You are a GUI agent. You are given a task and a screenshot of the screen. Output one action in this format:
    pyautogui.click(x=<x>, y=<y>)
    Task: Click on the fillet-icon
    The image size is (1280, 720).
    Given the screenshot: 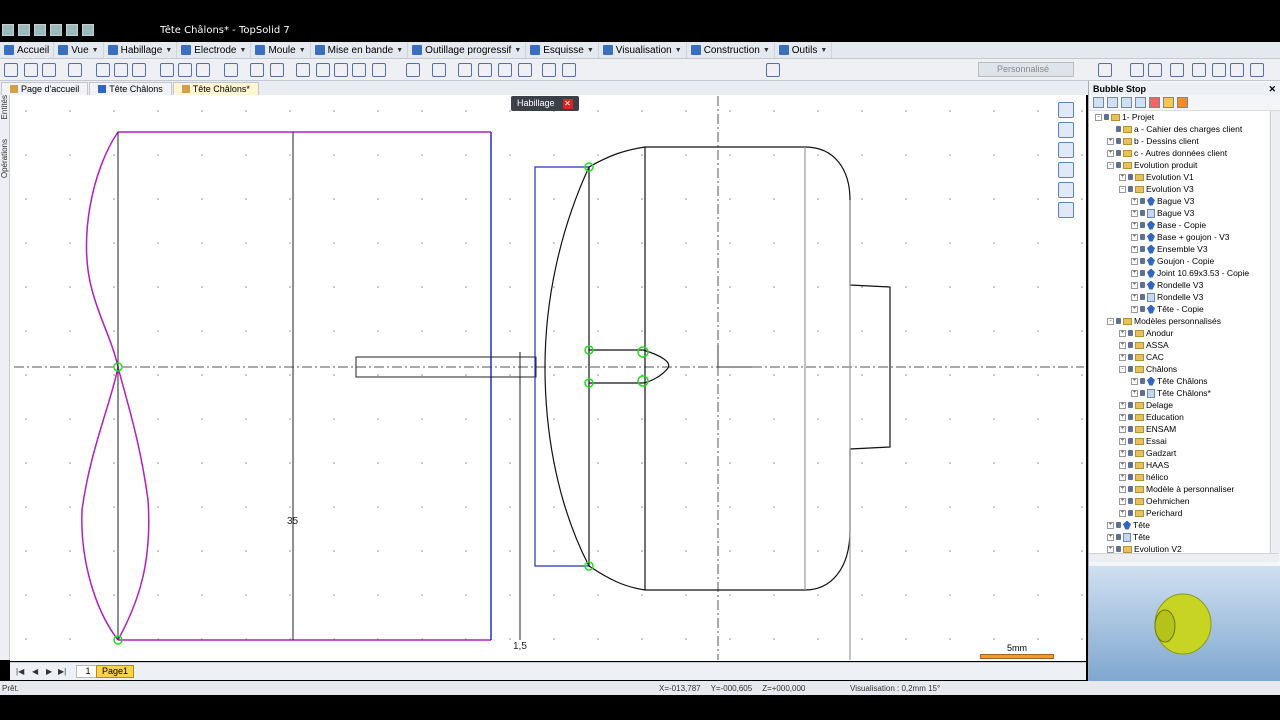 What is the action you would take?
    pyautogui.click(x=303, y=70)
    